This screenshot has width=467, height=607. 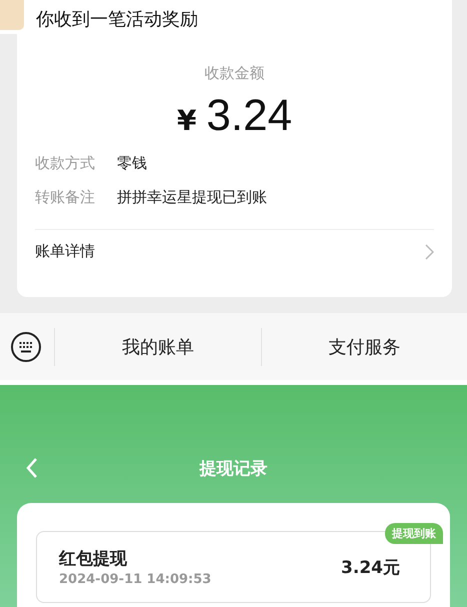 I want to click on currency-sign: ¥, so click(x=186, y=120).